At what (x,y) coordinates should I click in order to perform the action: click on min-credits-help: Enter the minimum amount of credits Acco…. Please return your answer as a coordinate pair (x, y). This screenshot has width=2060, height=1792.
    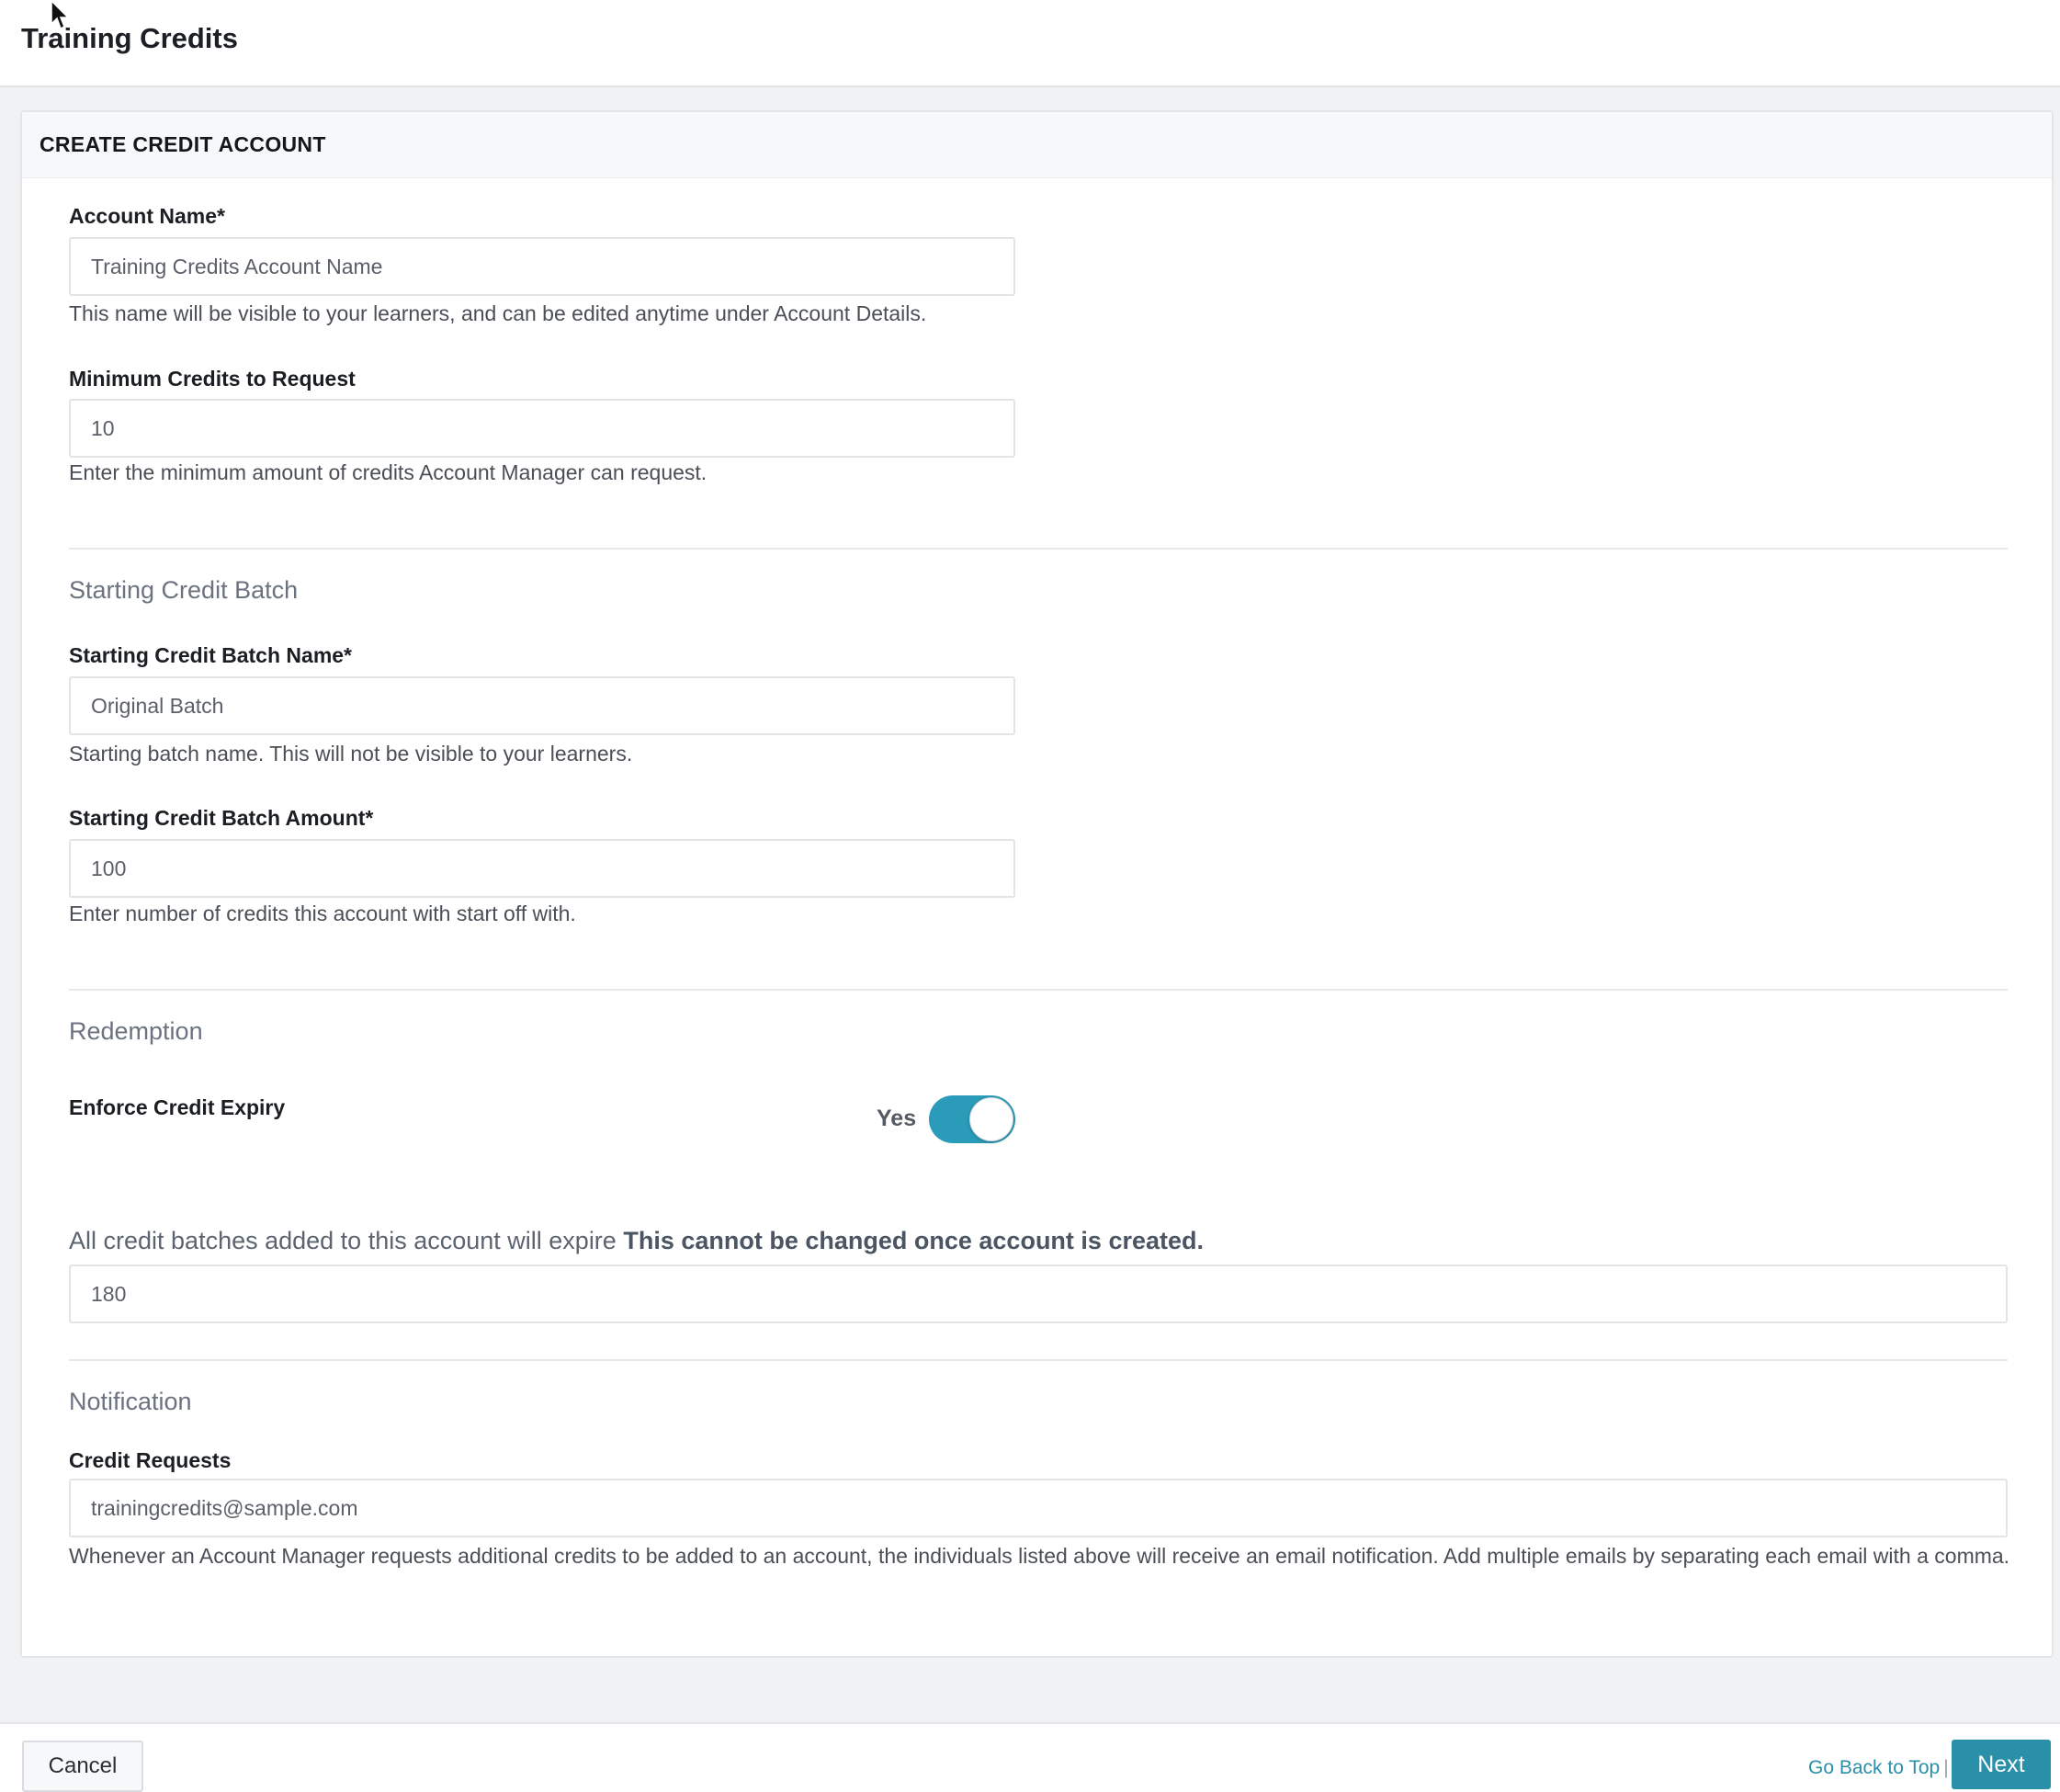
    Looking at the image, I should click on (388, 472).